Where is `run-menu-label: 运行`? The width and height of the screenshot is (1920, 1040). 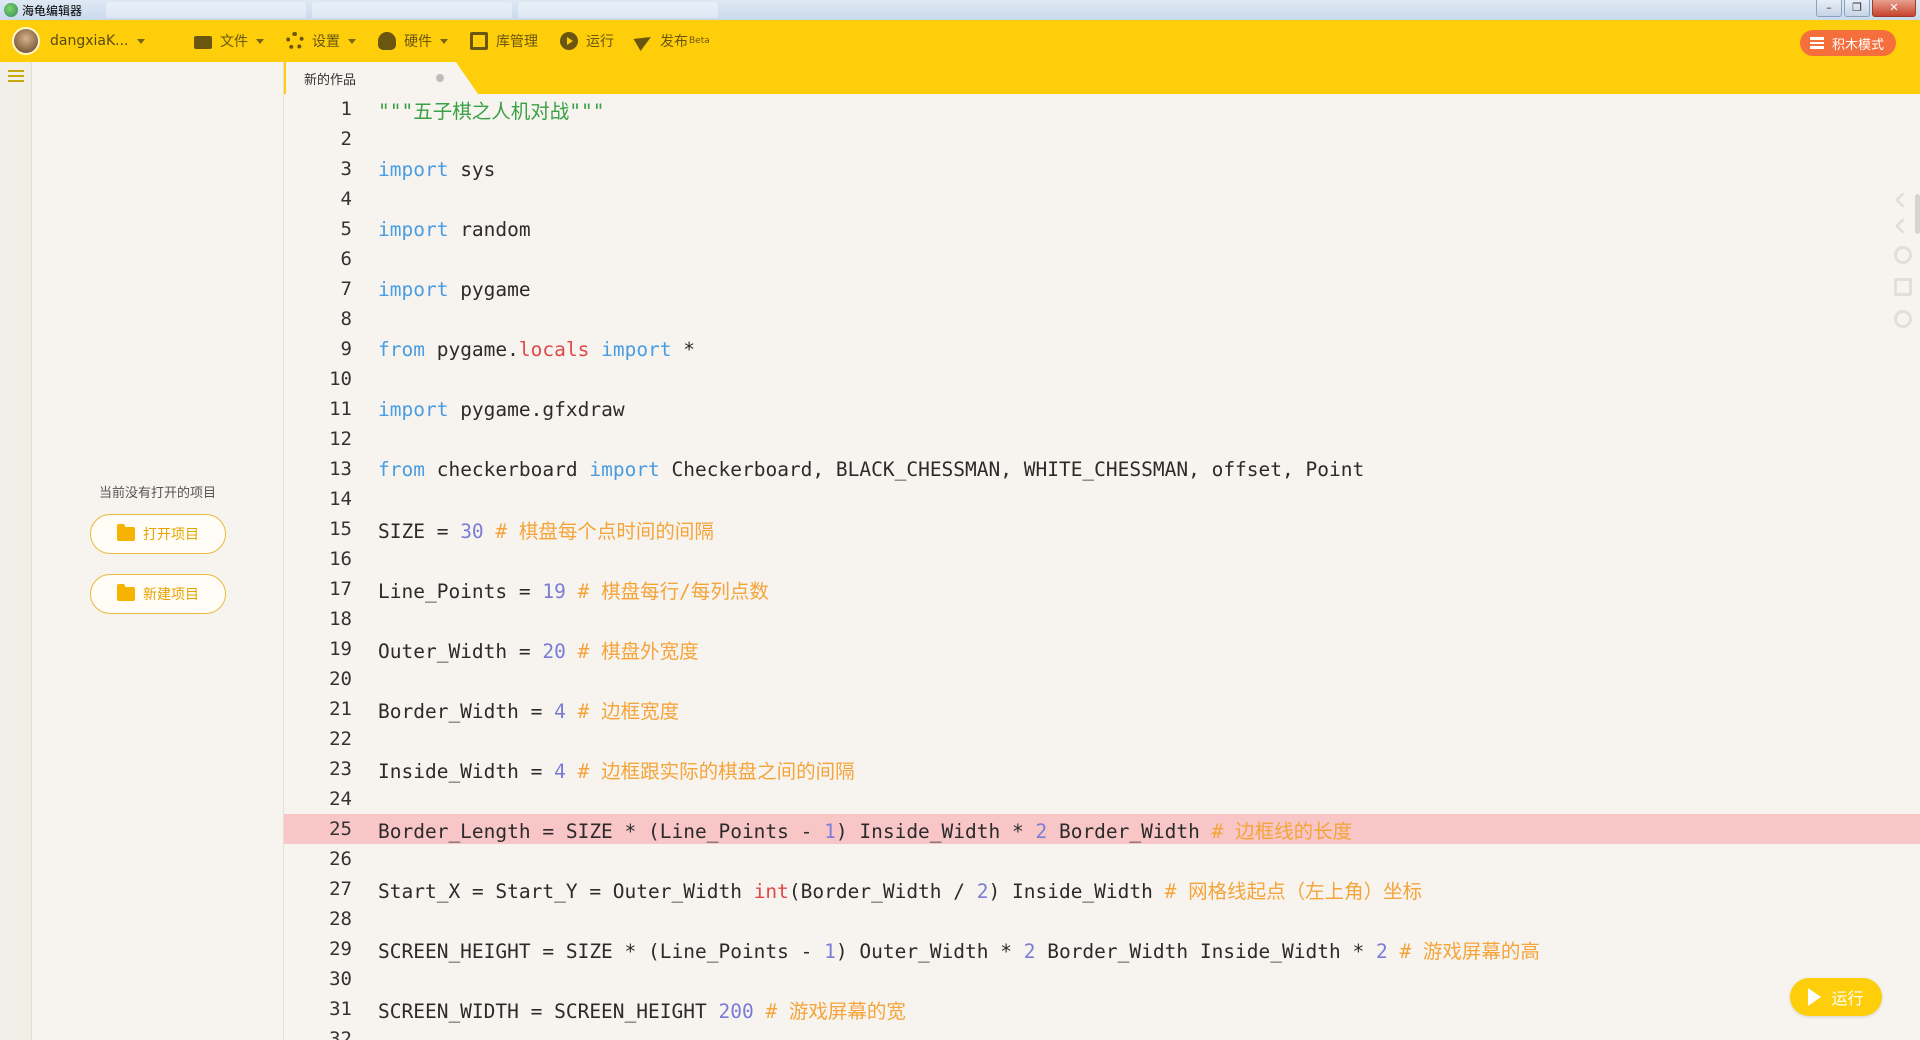 run-menu-label: 运行 is located at coordinates (600, 42).